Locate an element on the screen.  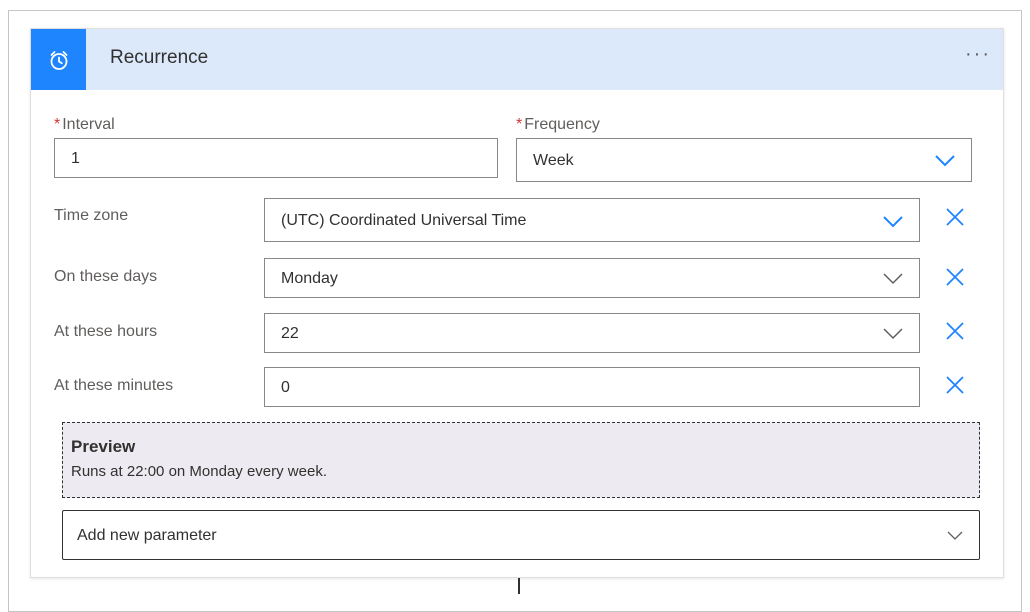
remove-minutes-close-icon is located at coordinates (955, 385).